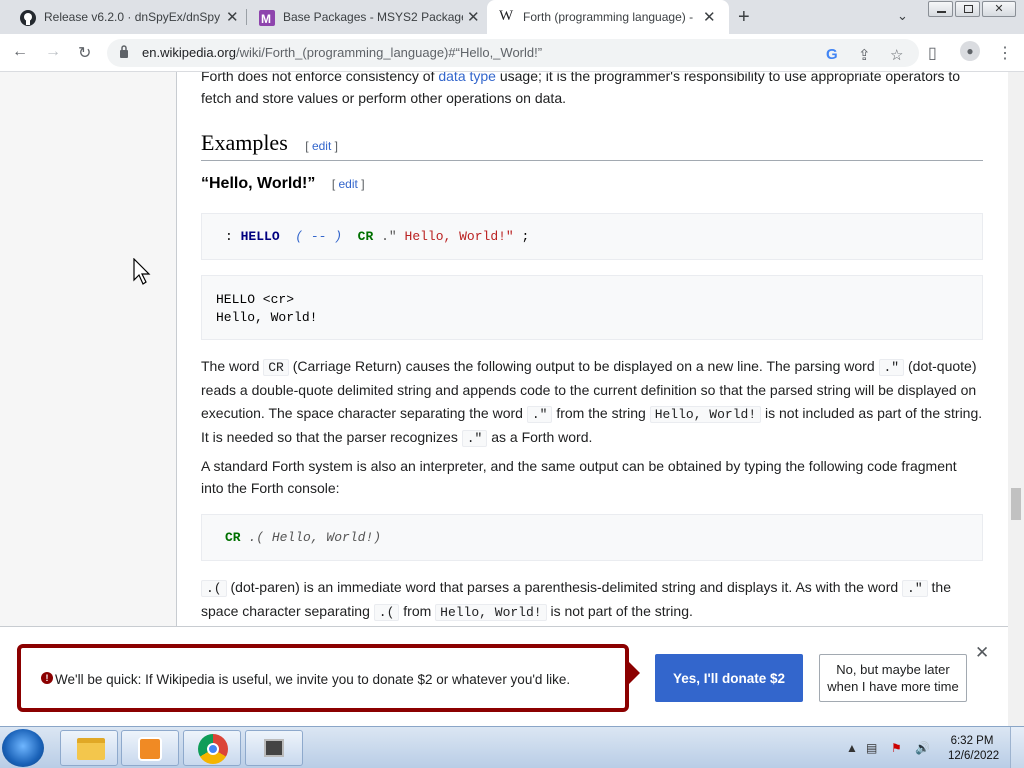  I want to click on reload-icon: ↻, so click(84, 53).